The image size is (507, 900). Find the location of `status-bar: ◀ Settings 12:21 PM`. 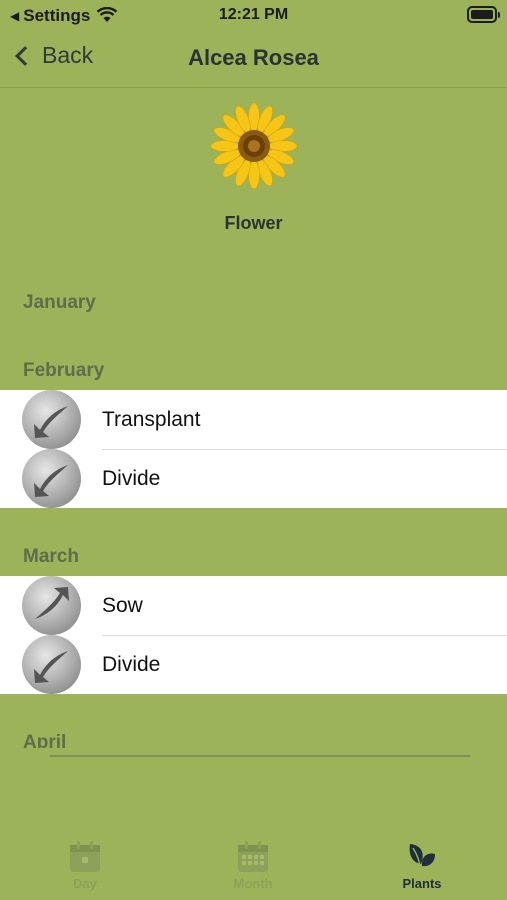

status-bar: ◀ Settings 12:21 PM is located at coordinates (253, 16).